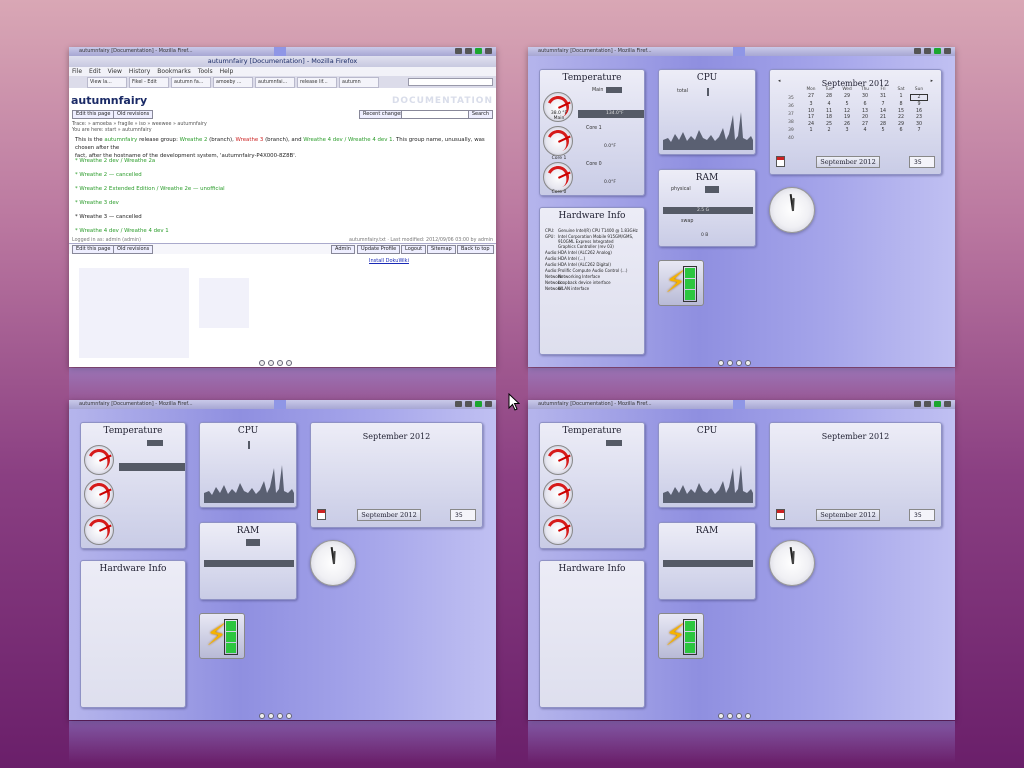 The height and width of the screenshot is (768, 1024). I want to click on menu-help: Help, so click(227, 71).